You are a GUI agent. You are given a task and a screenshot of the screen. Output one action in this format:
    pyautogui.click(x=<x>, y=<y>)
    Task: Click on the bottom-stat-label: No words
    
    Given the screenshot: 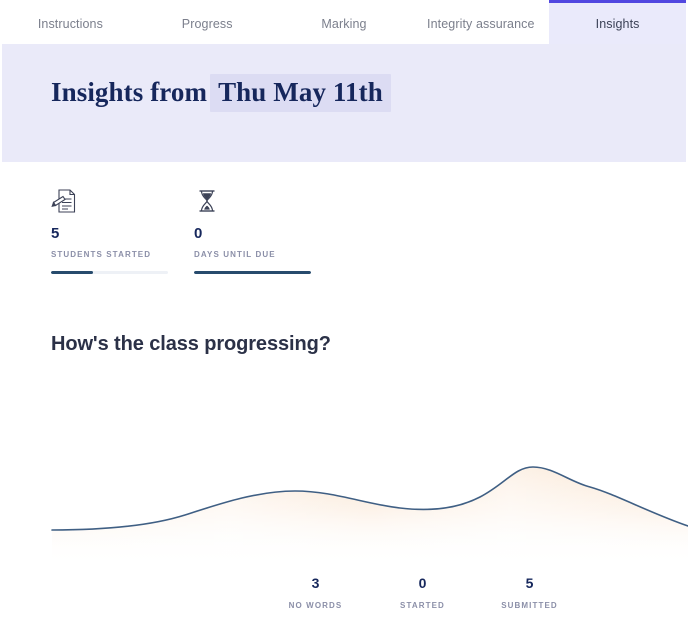 What is the action you would take?
    pyautogui.click(x=315, y=605)
    